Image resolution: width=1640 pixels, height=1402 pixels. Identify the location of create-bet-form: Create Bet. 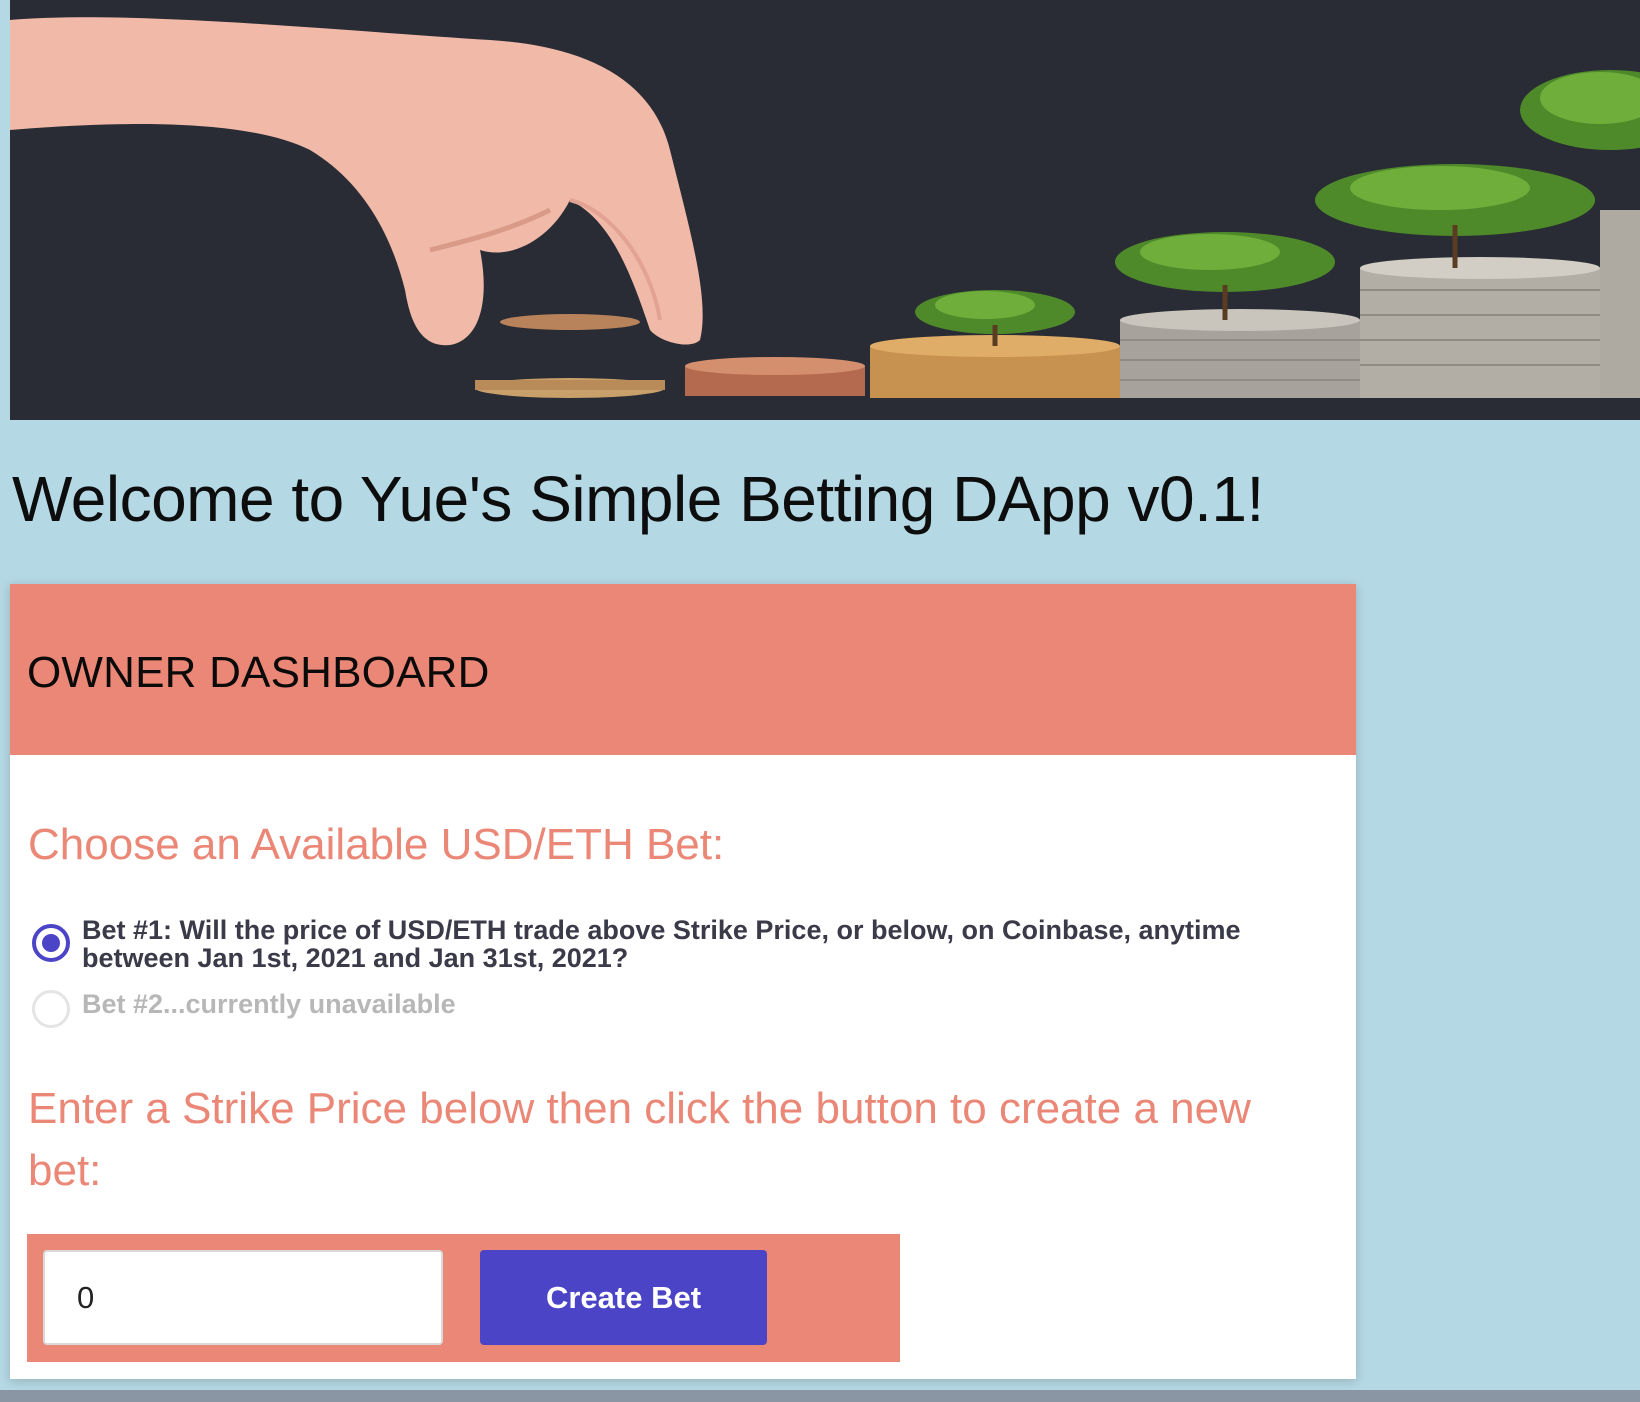
(463, 1298).